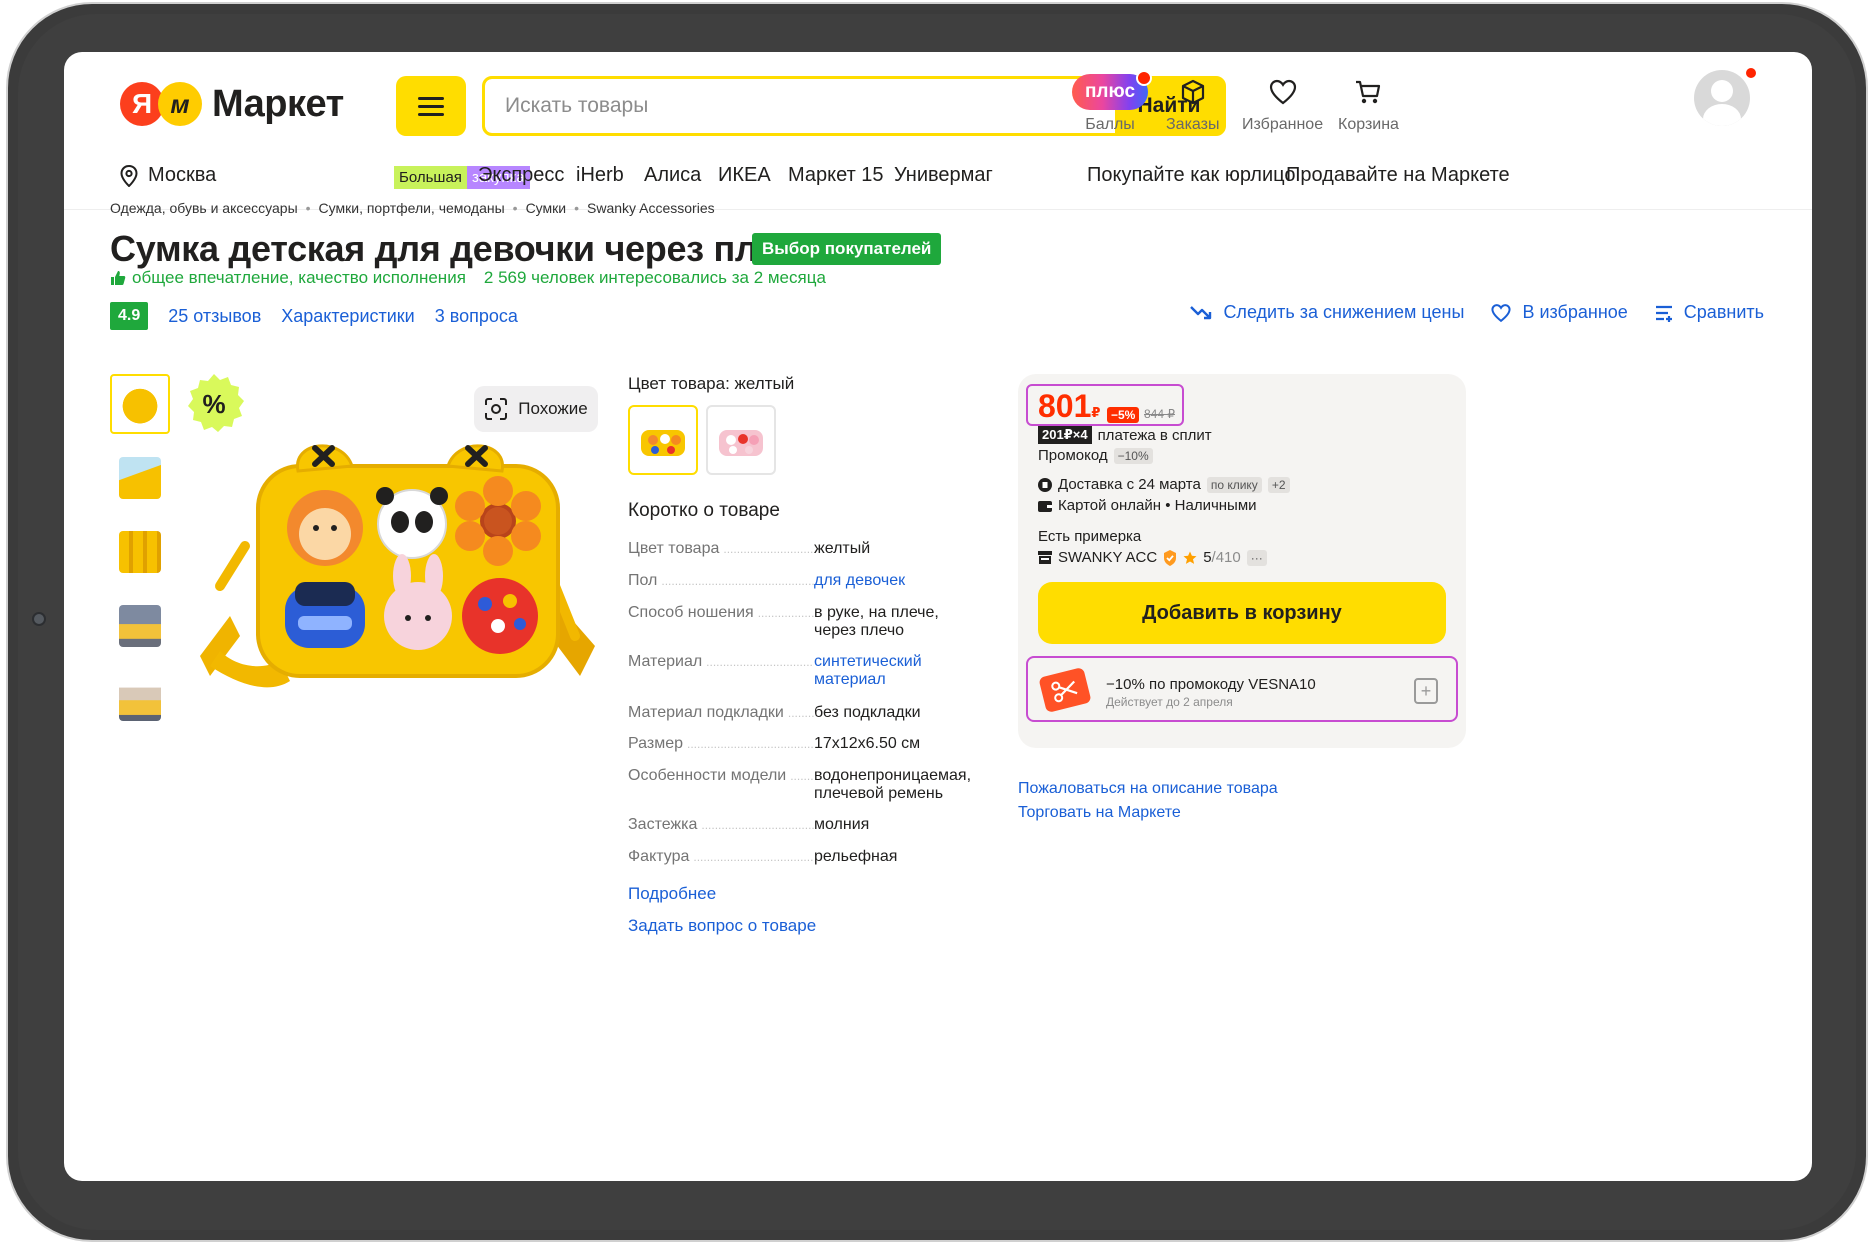 Image resolution: width=1873 pixels, height=1245 pixels. Describe the element at coordinates (546, 208) in the screenshot. I see `breadcrumb-item: Сумки` at that location.